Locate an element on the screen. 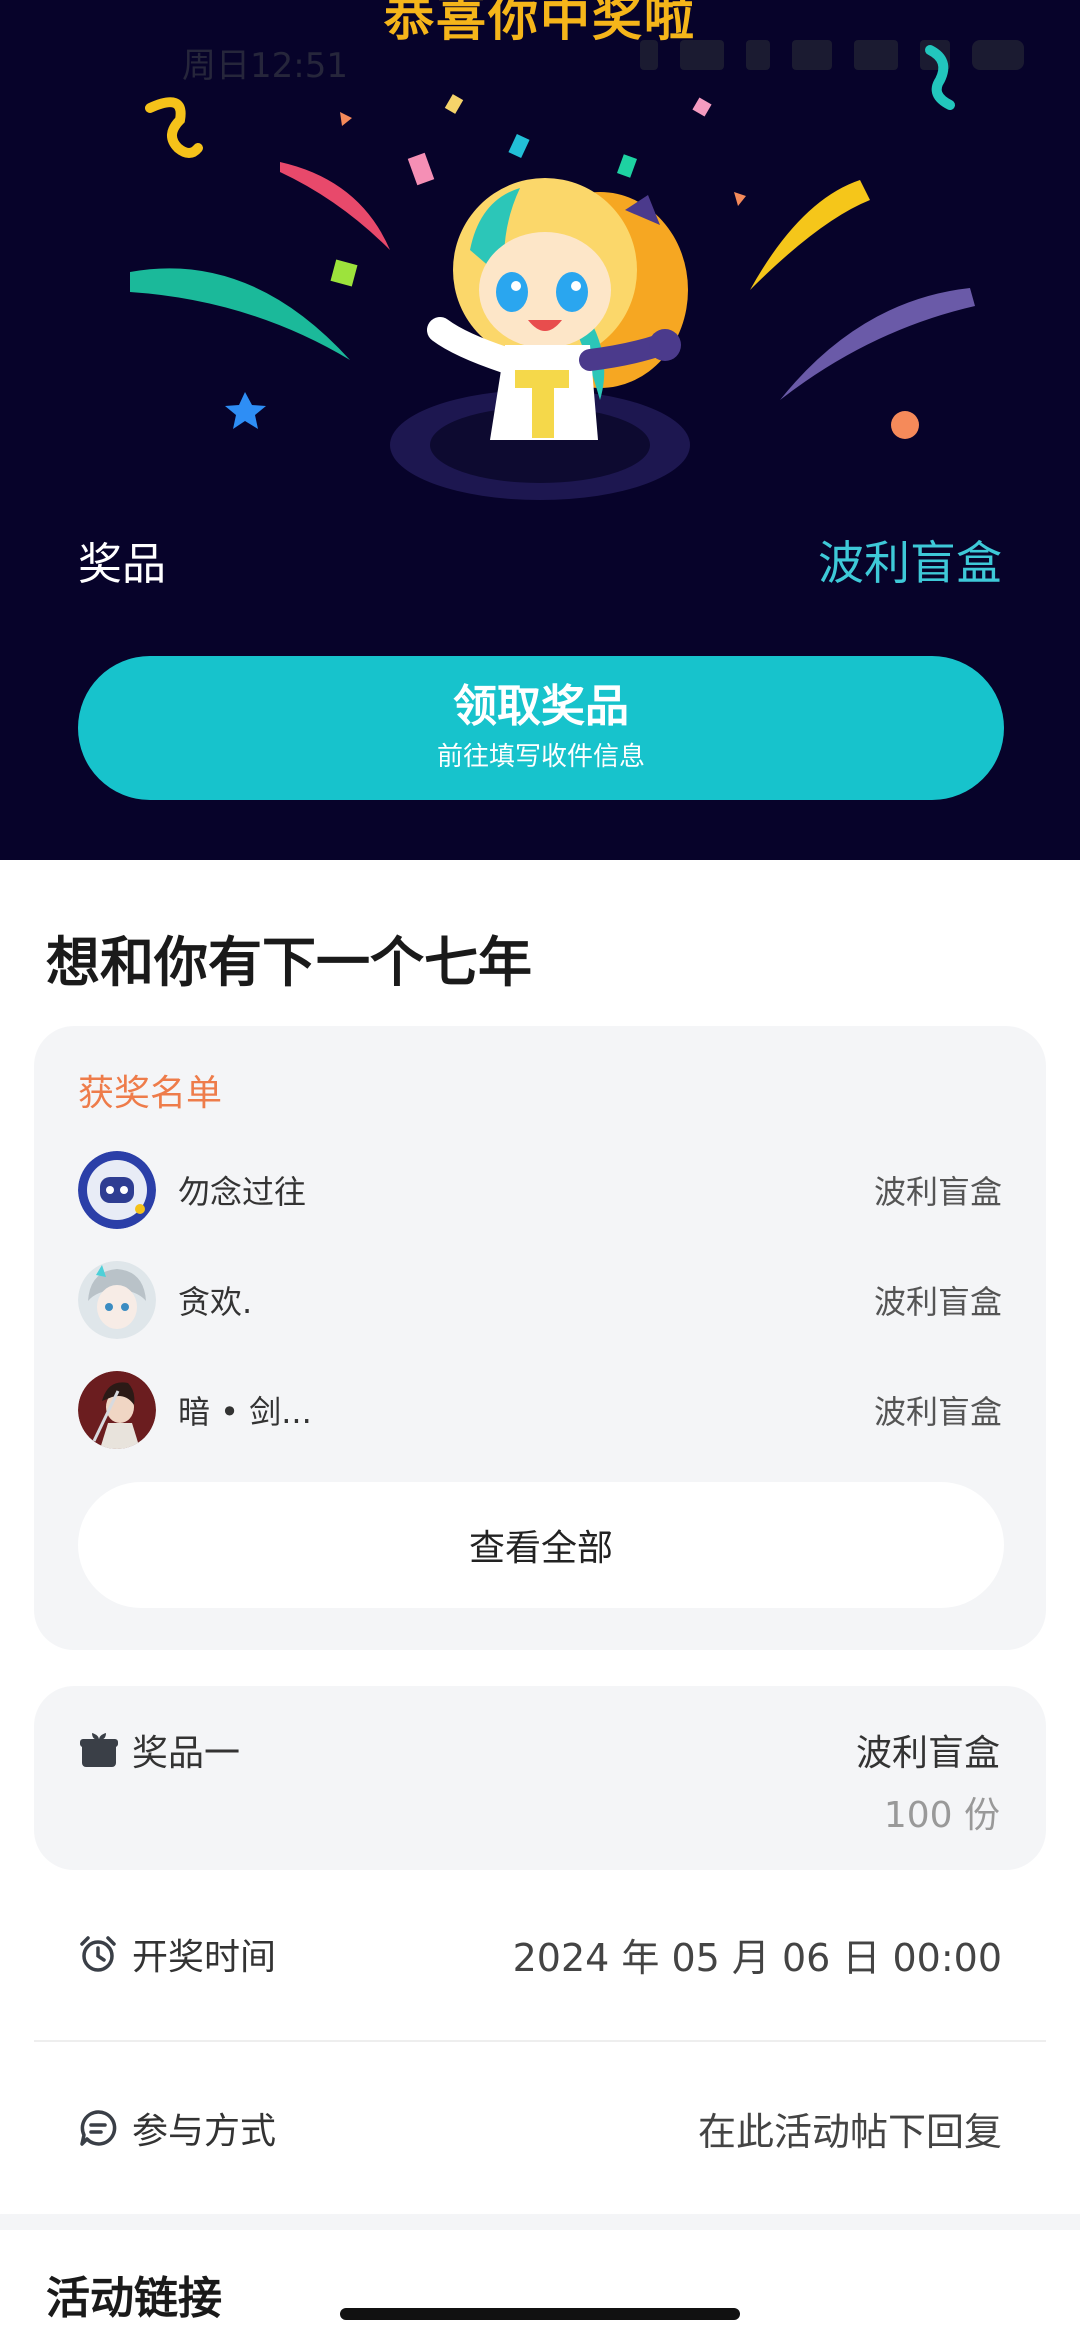  claim-button-subtitle: 前往填写收件信息 is located at coordinates (540, 757).